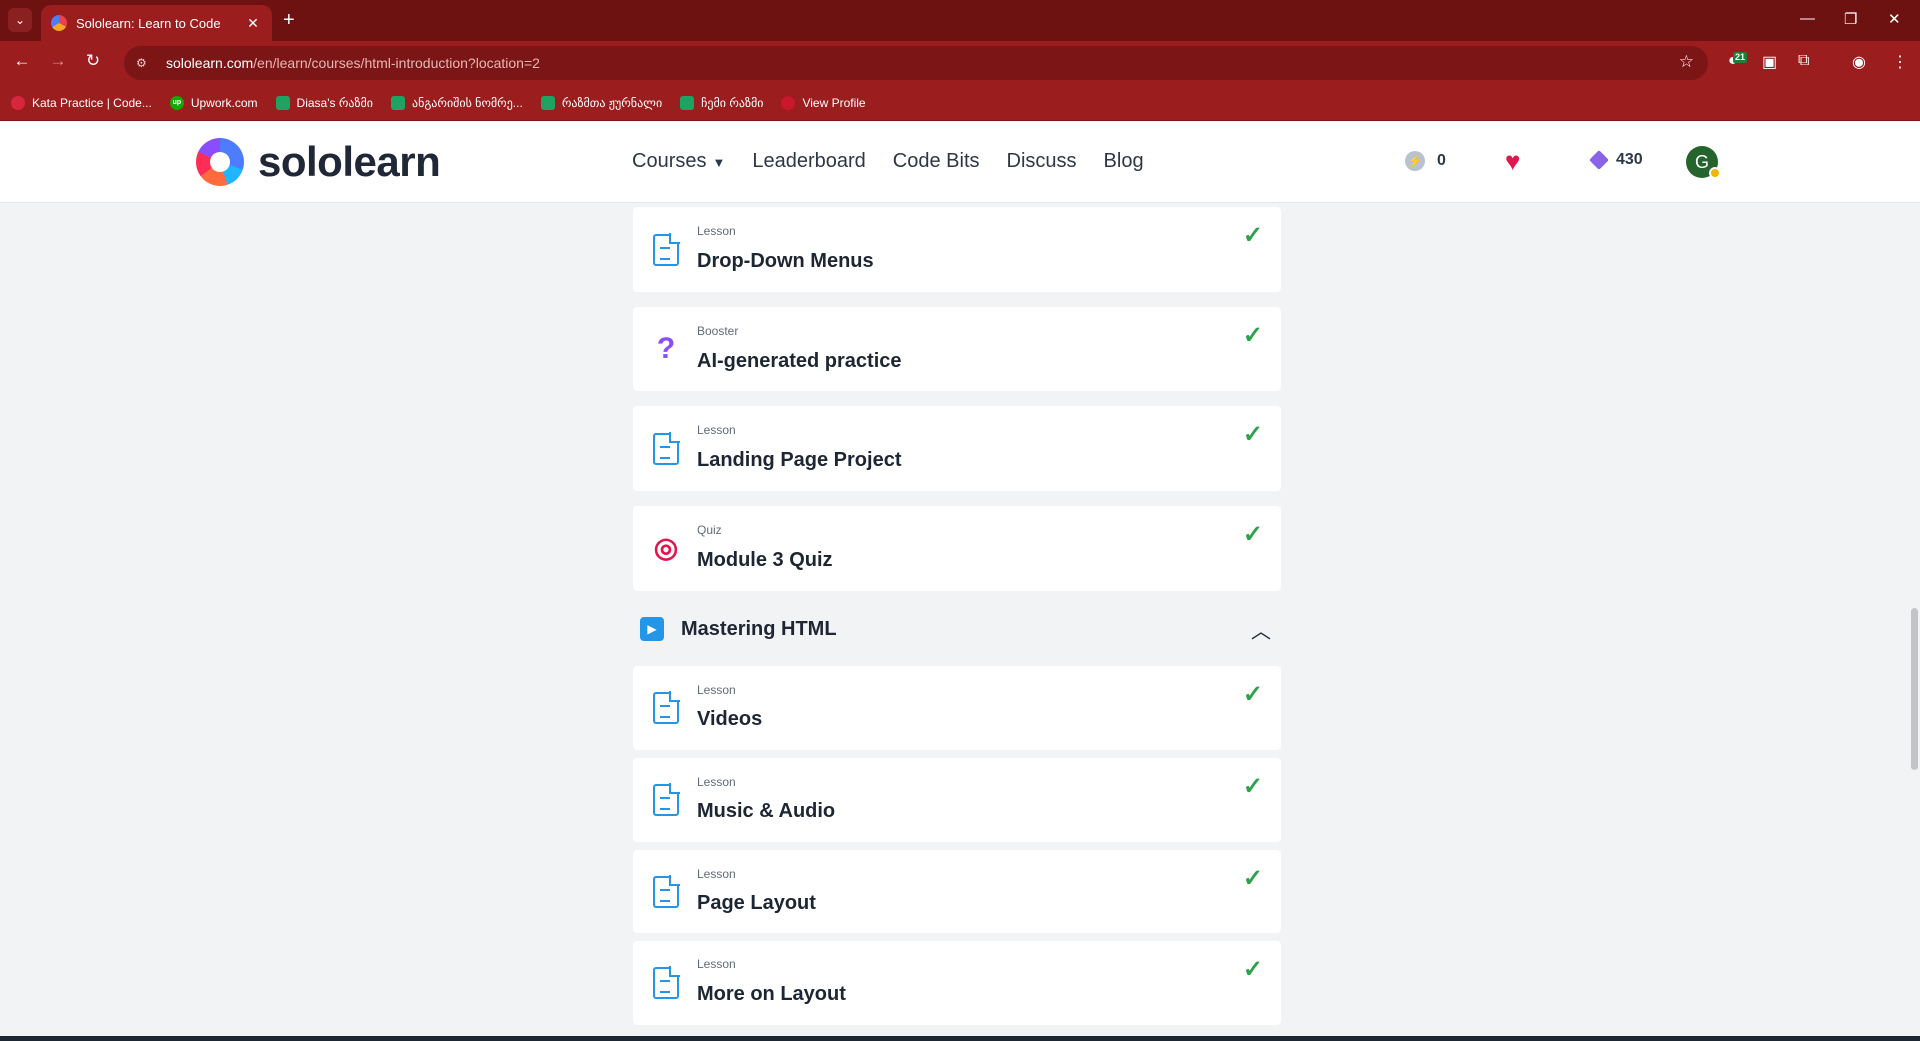 The image size is (1920, 1041). I want to click on nav-courses: Courses ▼, so click(678, 161).